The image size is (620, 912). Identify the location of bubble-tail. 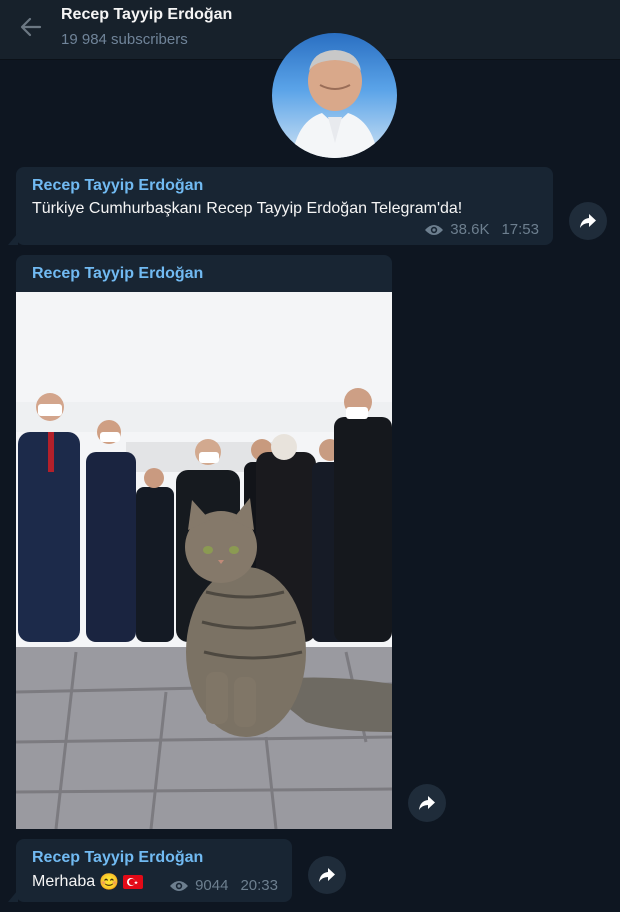
(13, 239).